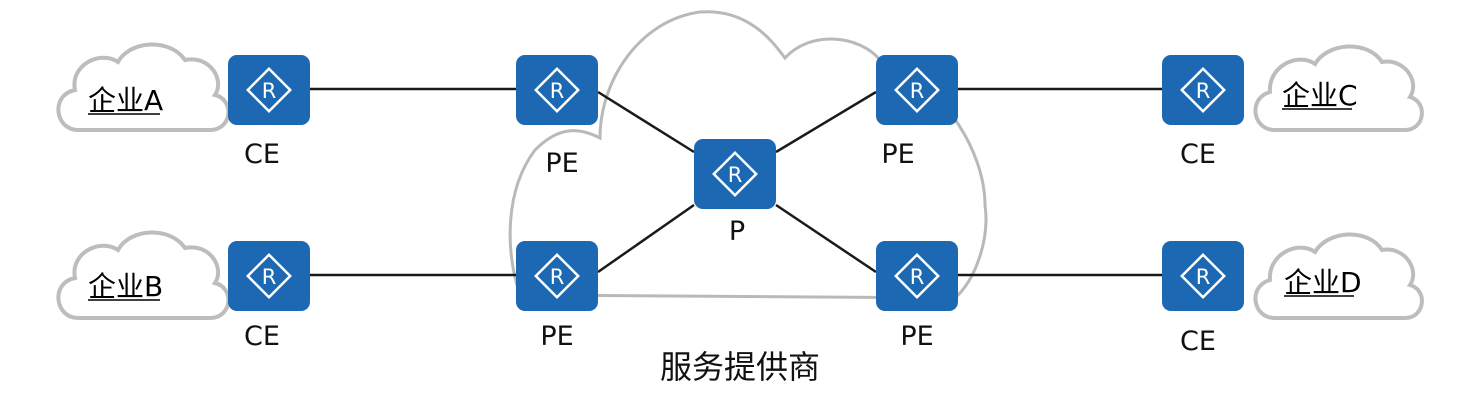 This screenshot has height=401, width=1462. I want to click on pe-bottom-left-label: PE, so click(556, 336).